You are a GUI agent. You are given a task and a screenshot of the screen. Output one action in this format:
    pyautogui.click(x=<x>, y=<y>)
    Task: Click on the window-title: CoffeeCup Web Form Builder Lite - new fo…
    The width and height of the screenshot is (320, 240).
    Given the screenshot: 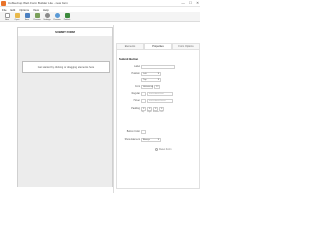 What is the action you would take?
    pyautogui.click(x=38, y=3)
    